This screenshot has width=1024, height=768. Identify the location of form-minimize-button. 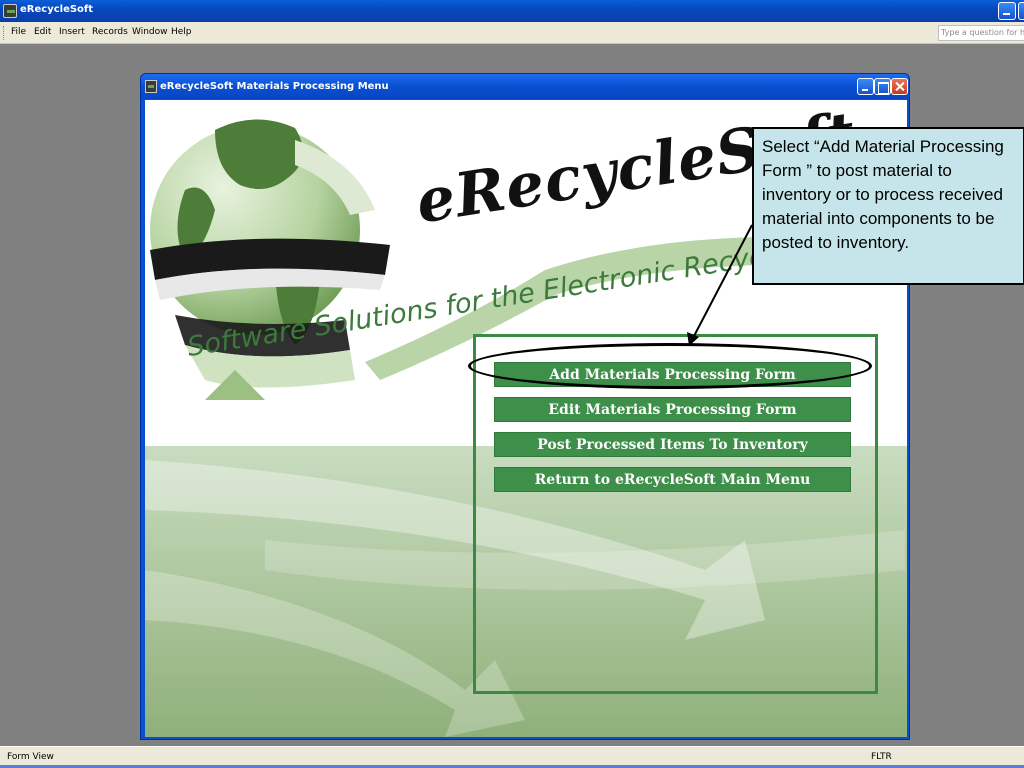
(865, 86).